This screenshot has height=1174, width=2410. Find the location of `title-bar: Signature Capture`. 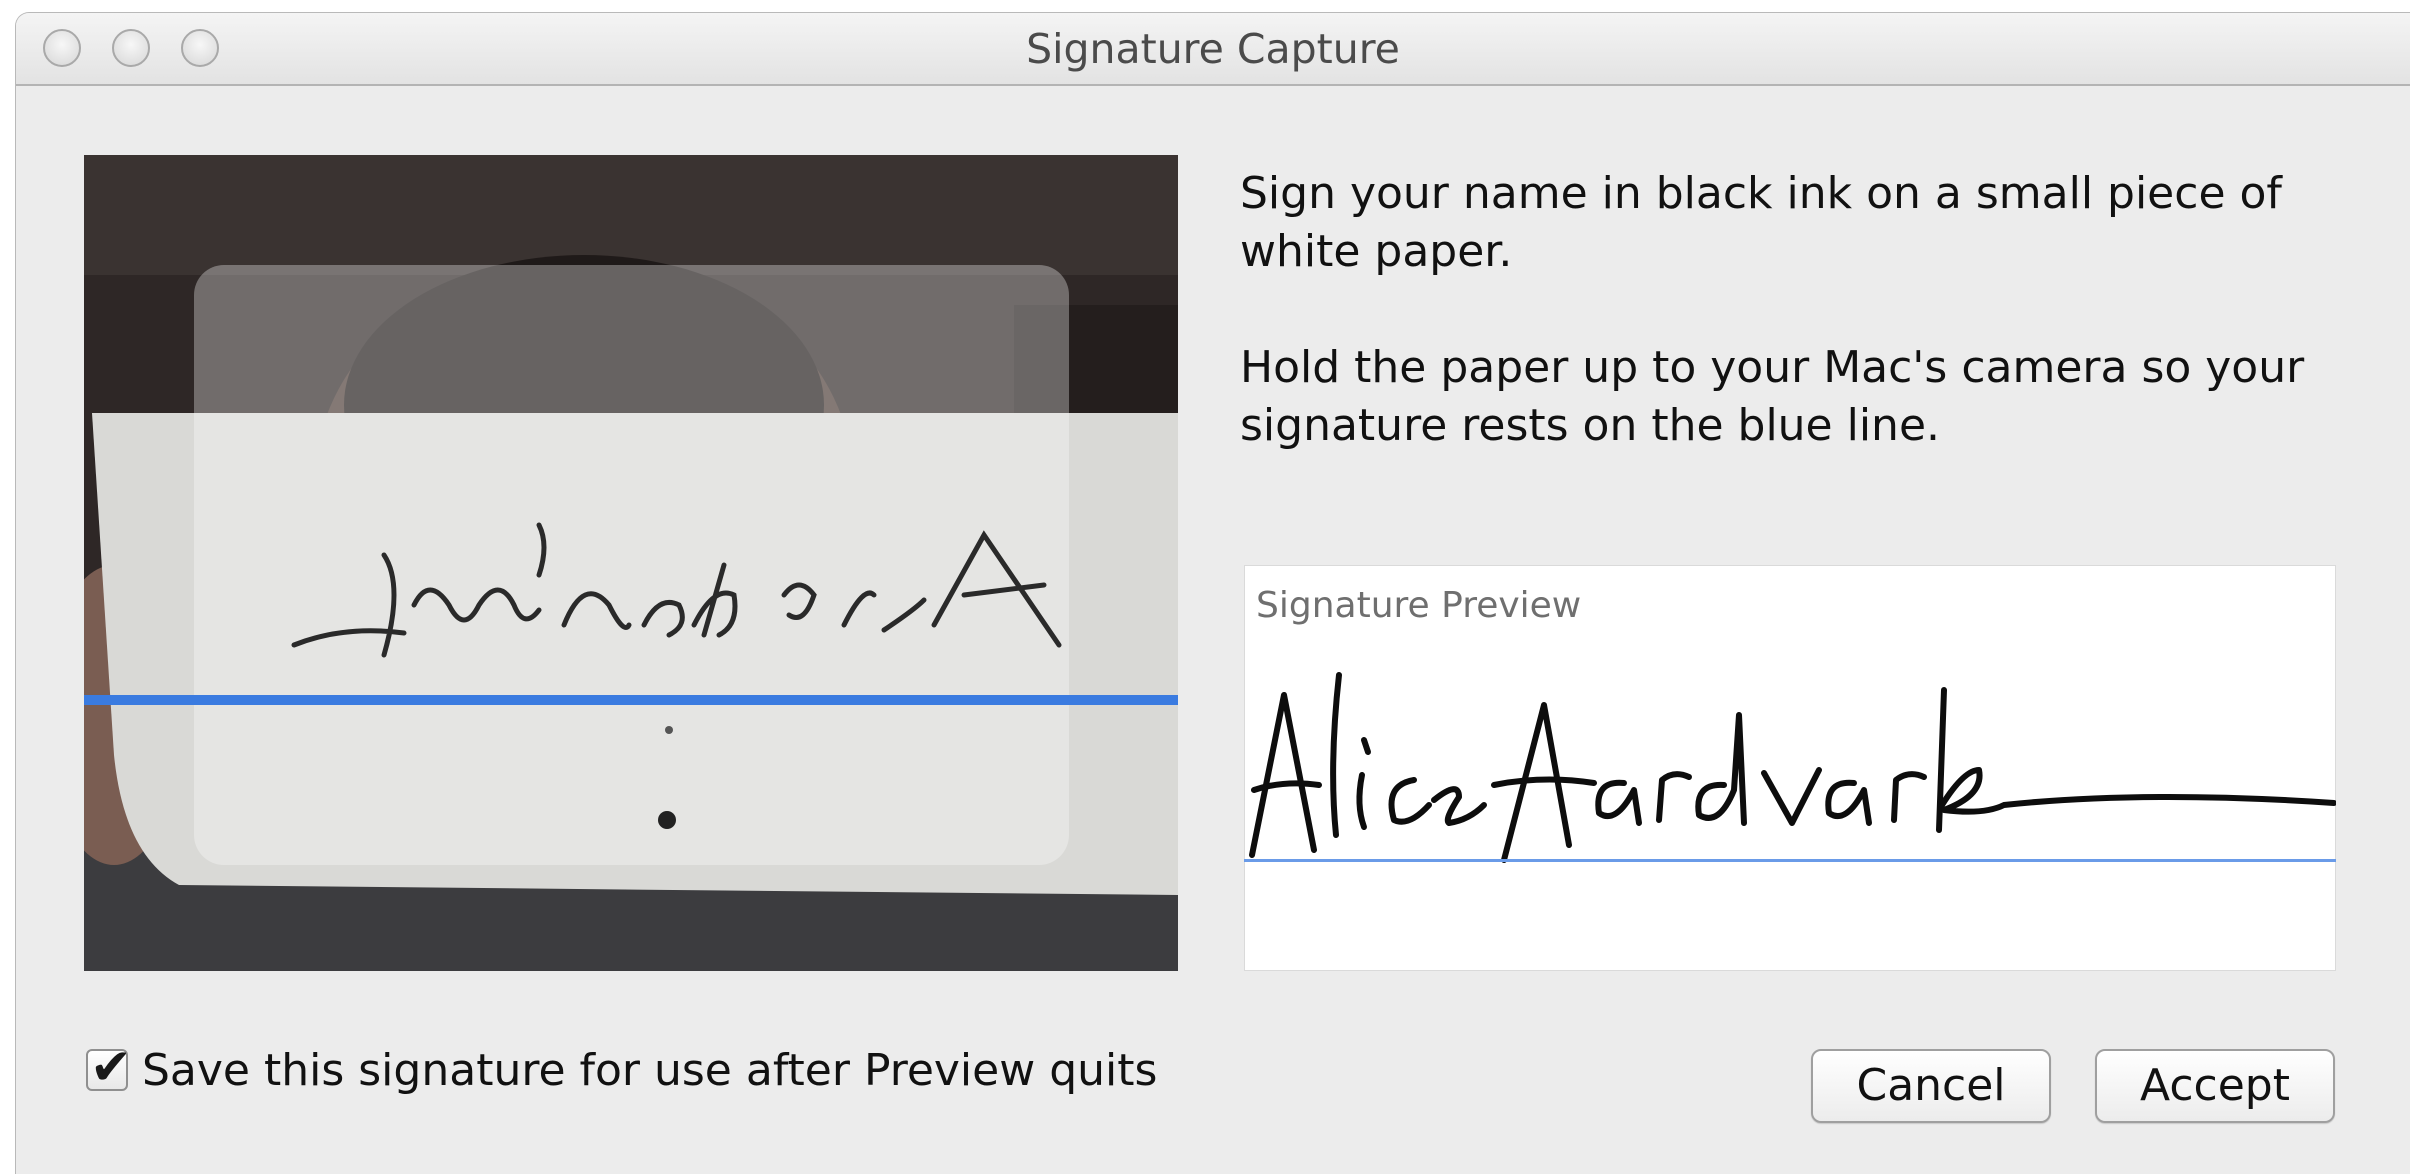

title-bar: Signature Capture is located at coordinates (1213, 49).